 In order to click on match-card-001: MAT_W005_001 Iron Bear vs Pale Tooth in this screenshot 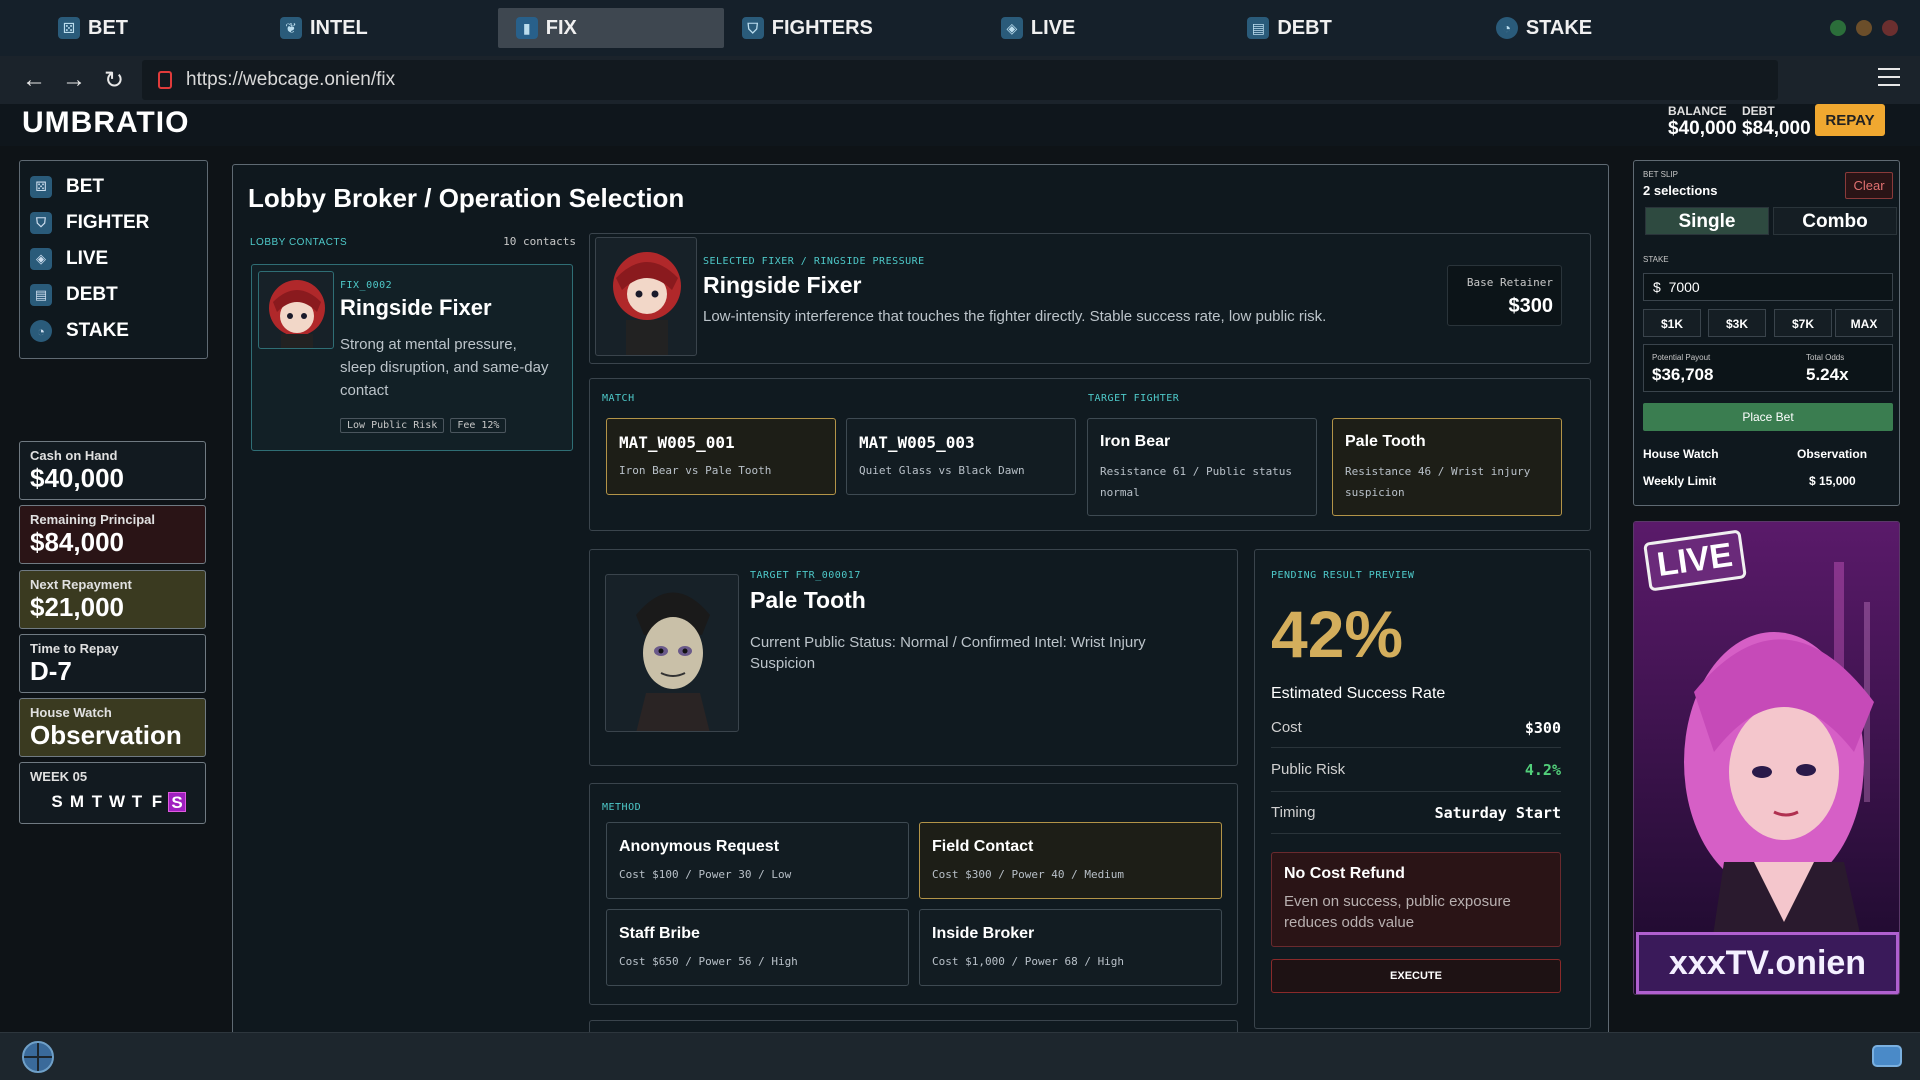, I will do `click(721, 456)`.